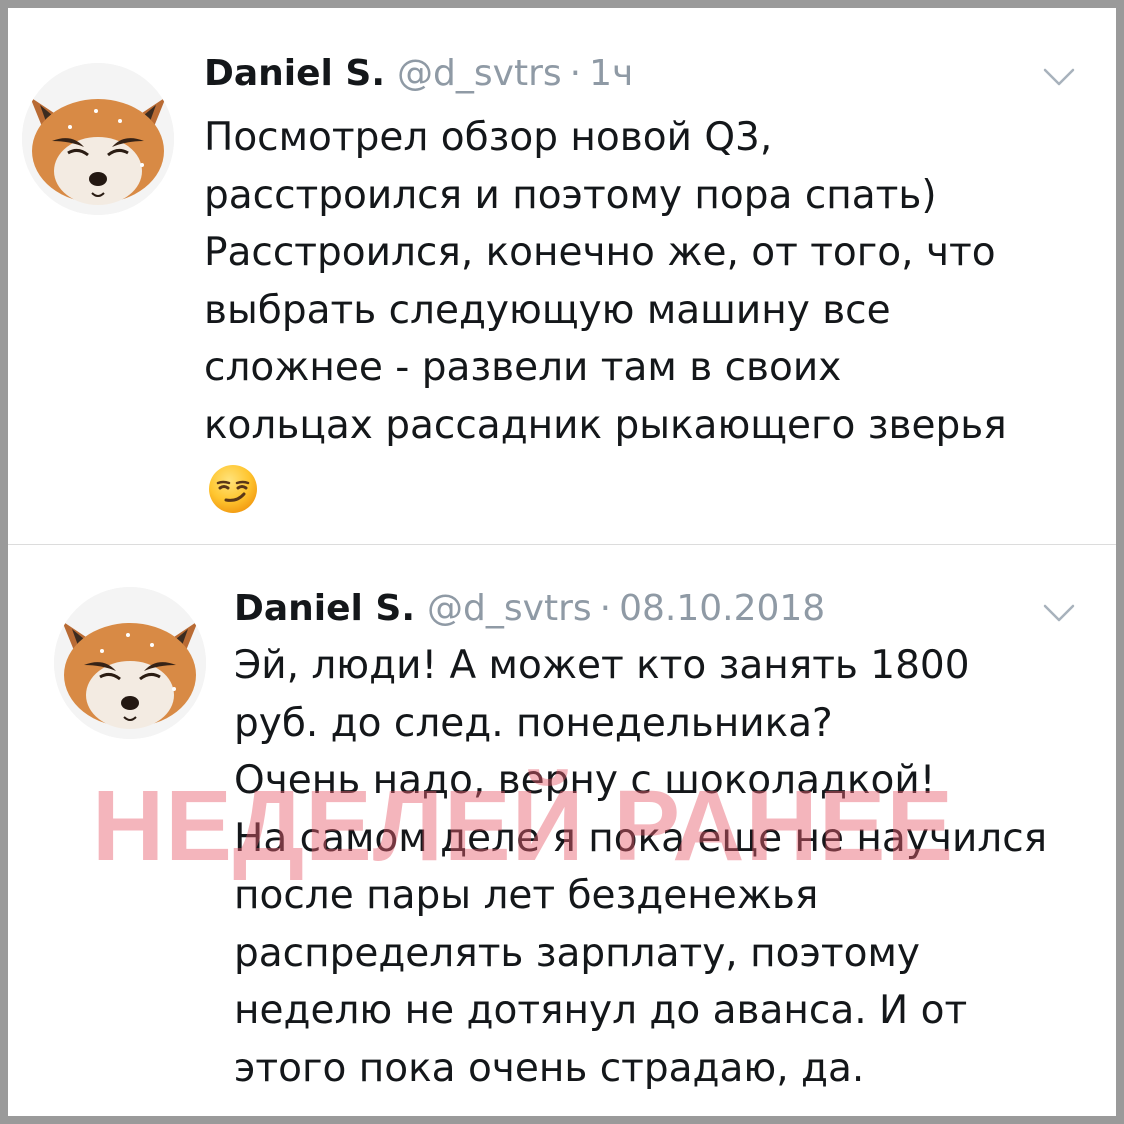 This screenshot has width=1124, height=1124. What do you see at coordinates (547, 310) in the screenshot?
I see `tweet-text-line: выбрать следующую машину все` at bounding box center [547, 310].